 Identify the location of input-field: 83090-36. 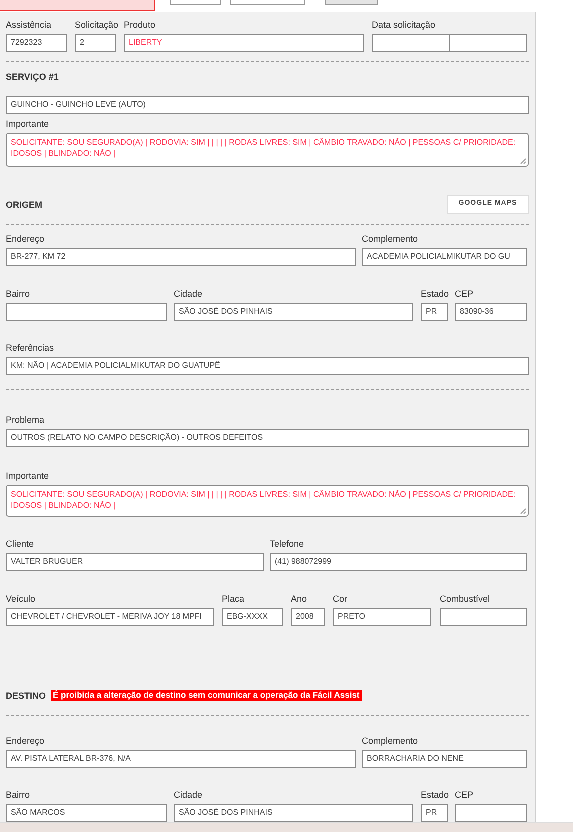
(491, 312).